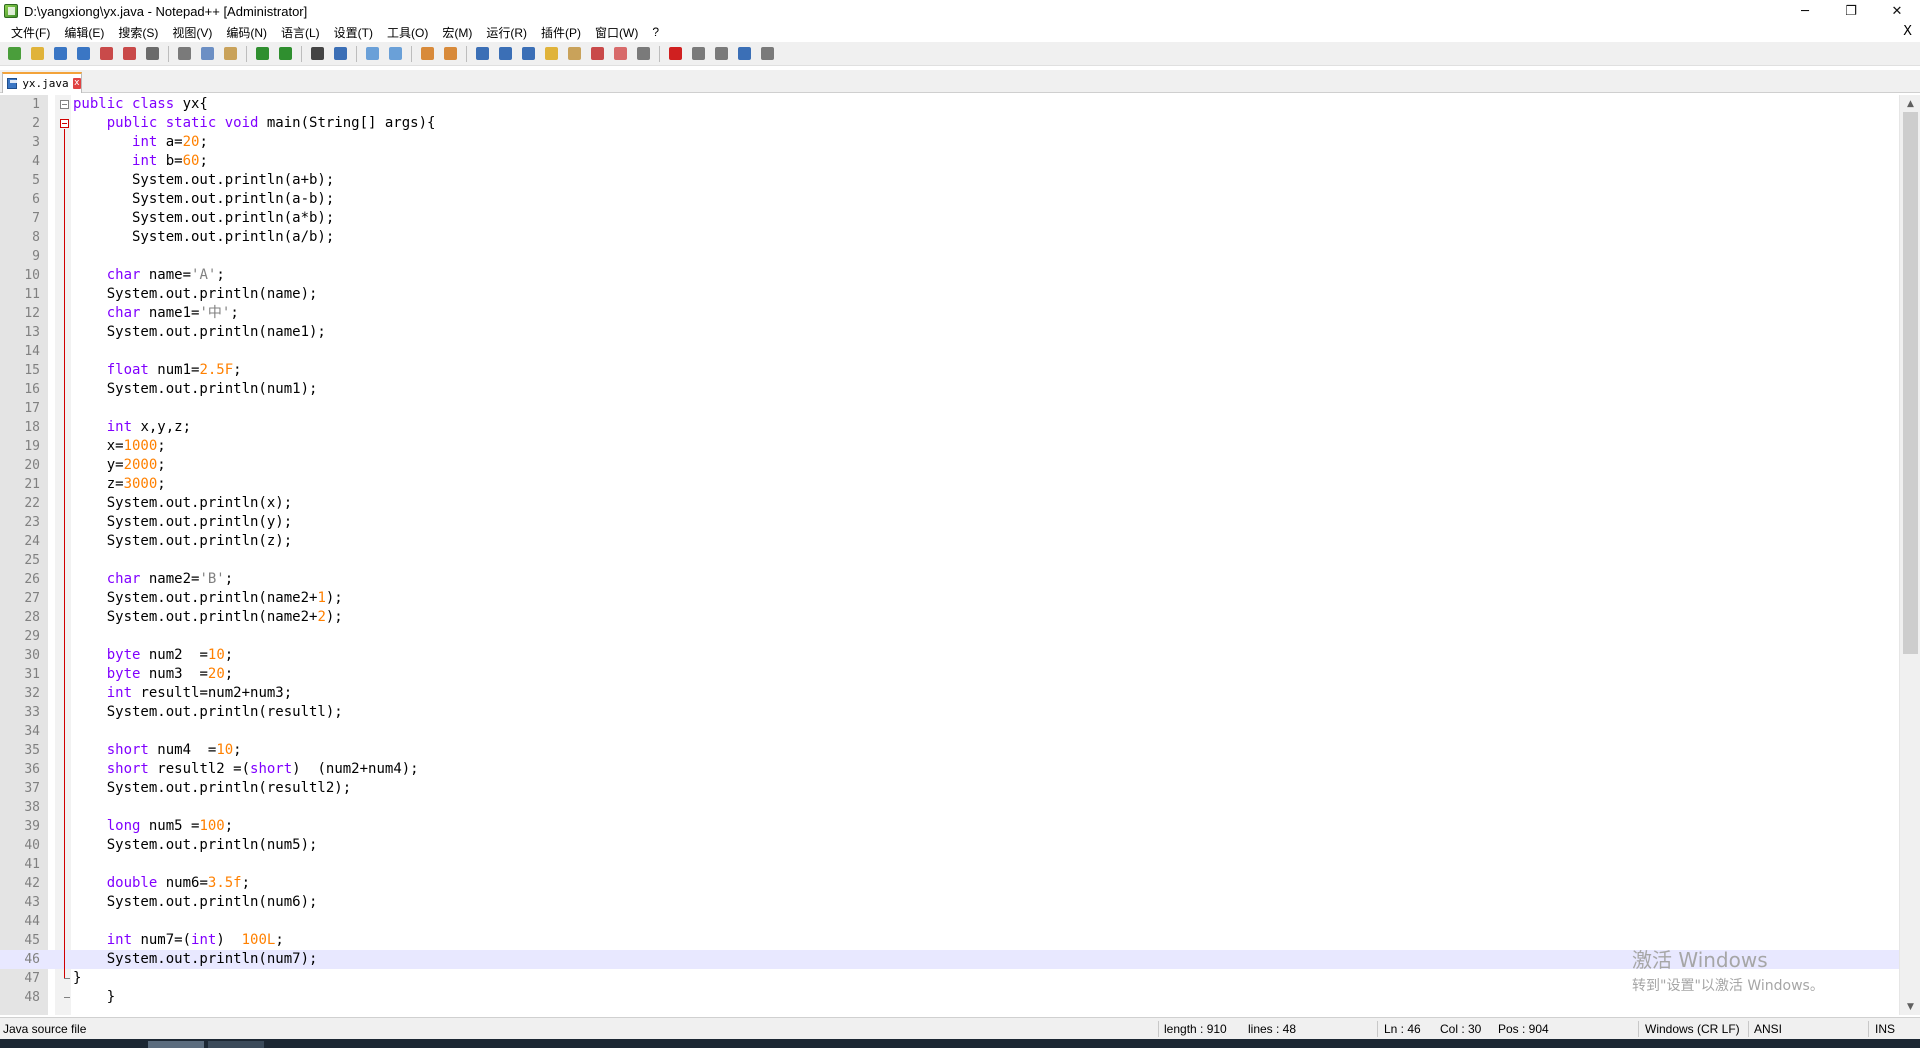  Describe the element at coordinates (192, 32) in the screenshot. I see `menu-view: 视图(V)` at that location.